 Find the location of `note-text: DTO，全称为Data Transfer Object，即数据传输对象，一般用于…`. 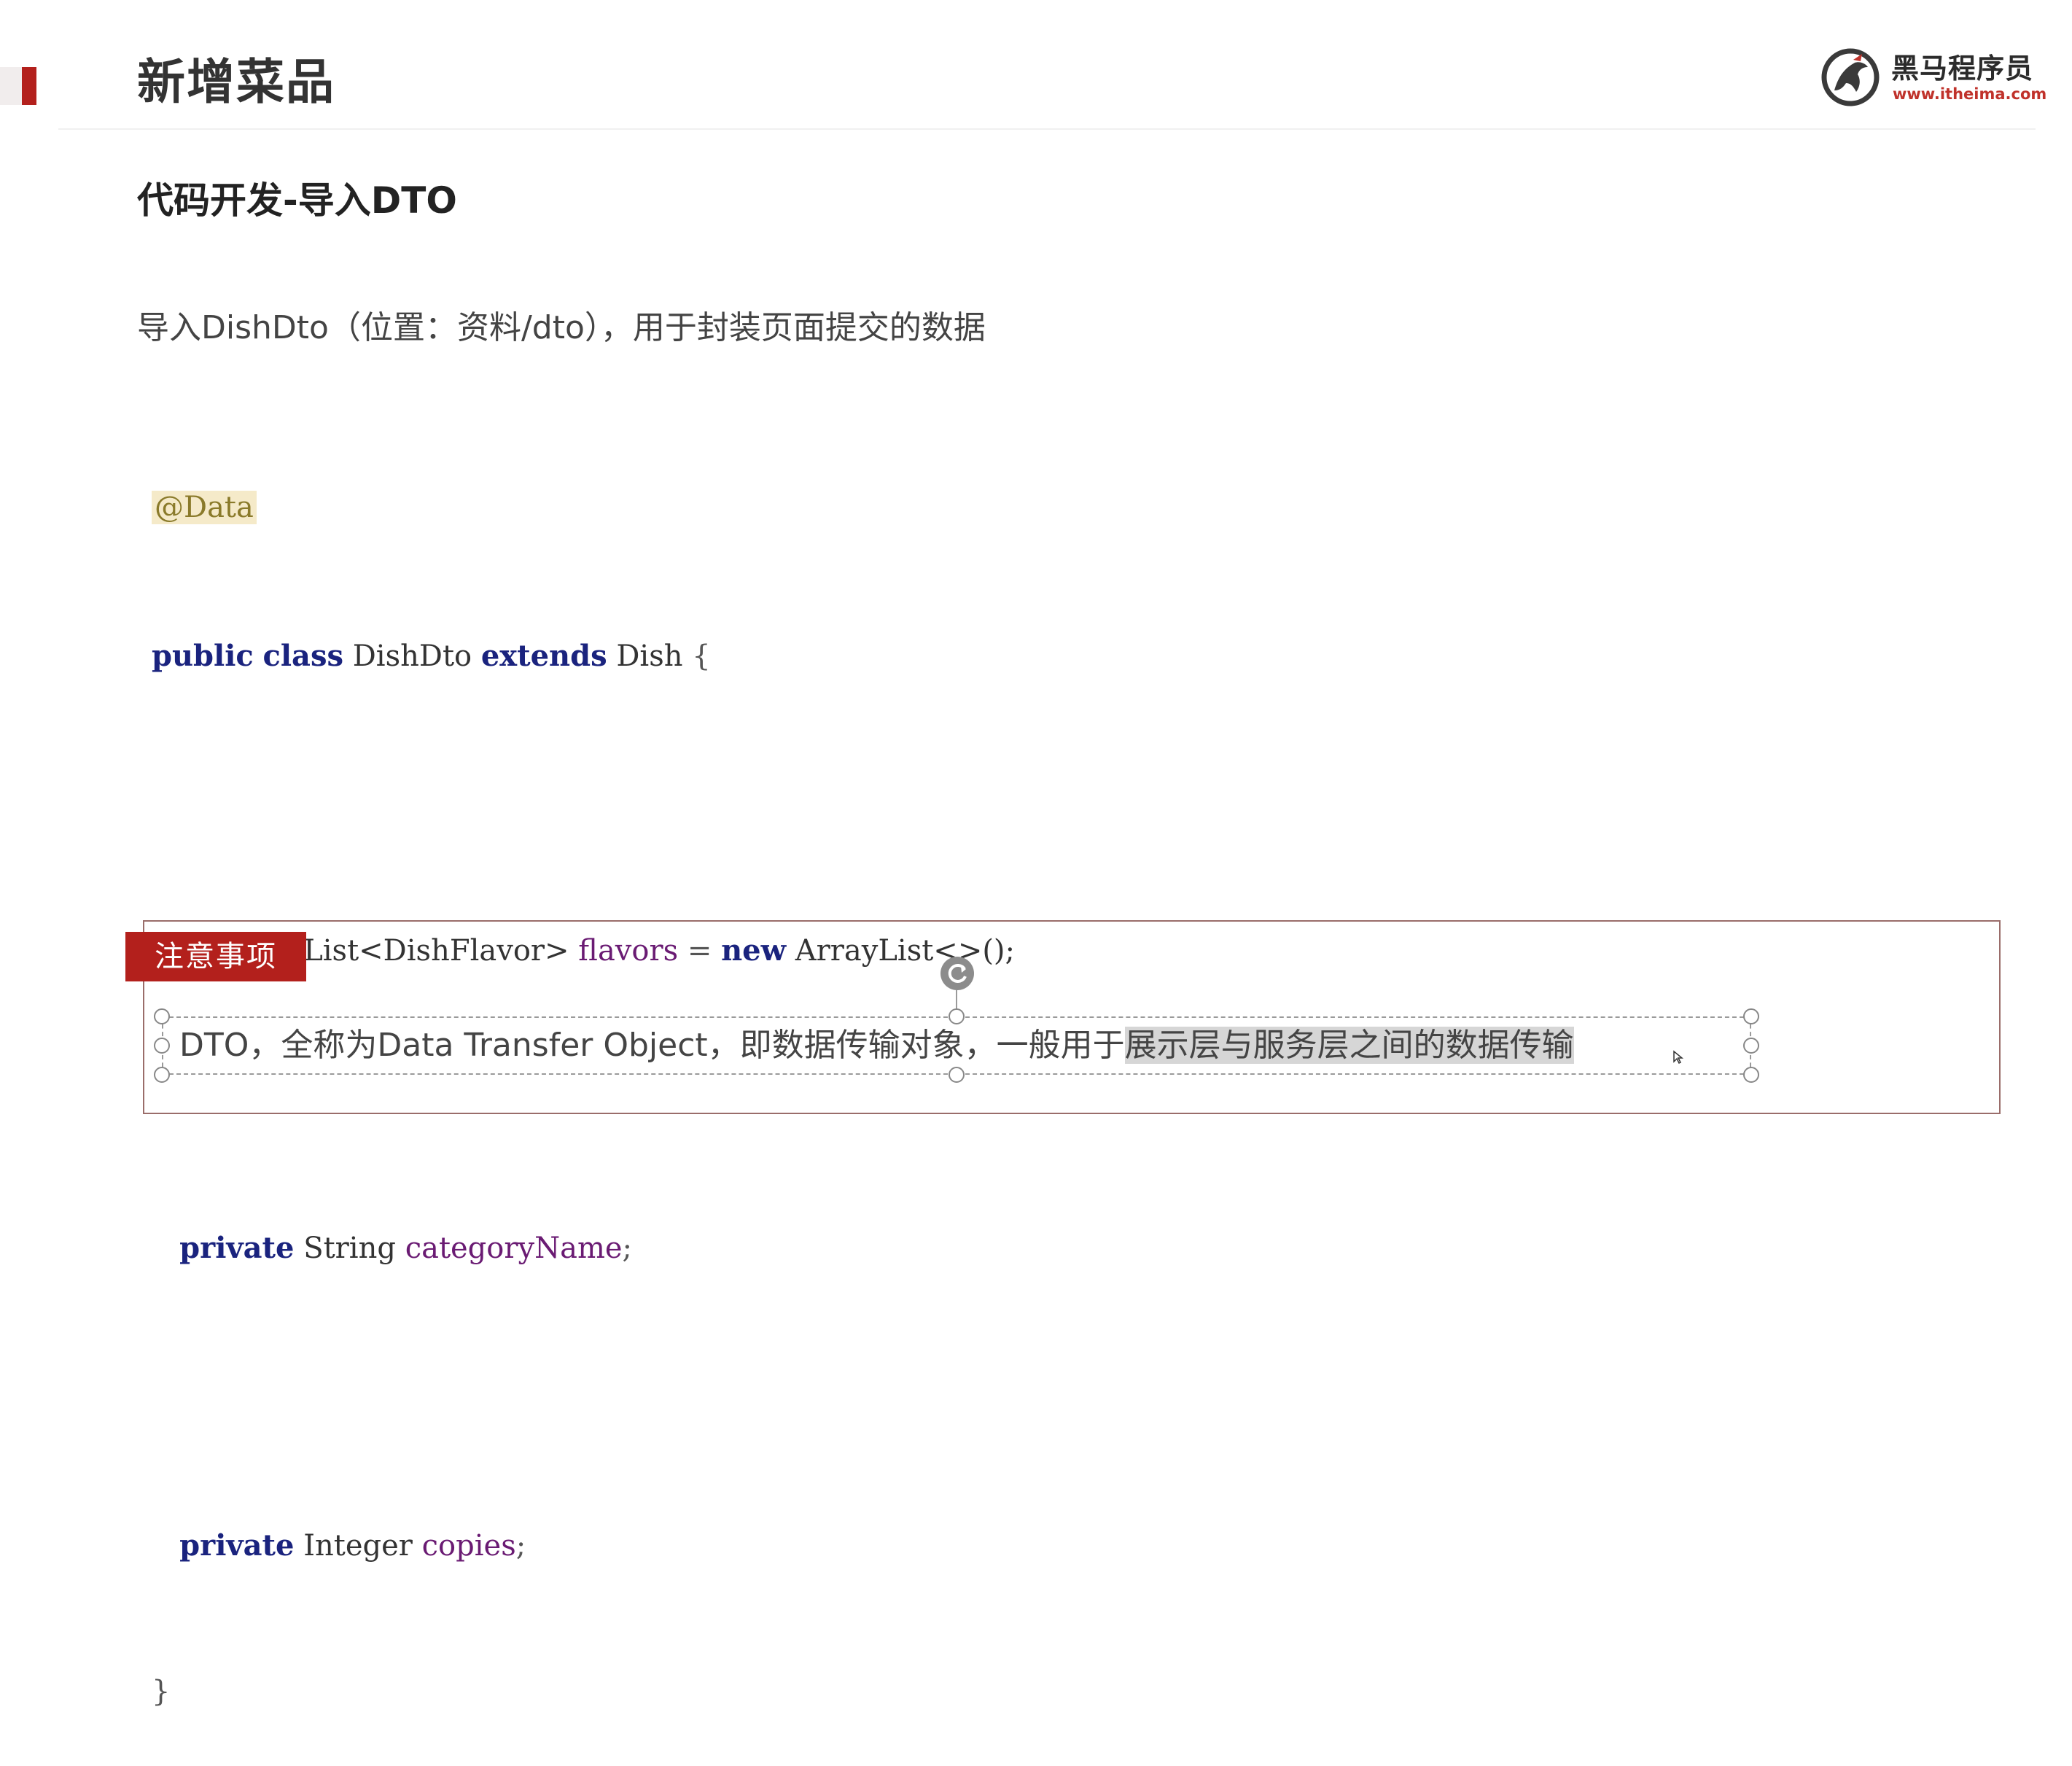

note-text: DTO，全称为Data Transfer Object，即数据传输对象，一般用于… is located at coordinates (877, 1045).